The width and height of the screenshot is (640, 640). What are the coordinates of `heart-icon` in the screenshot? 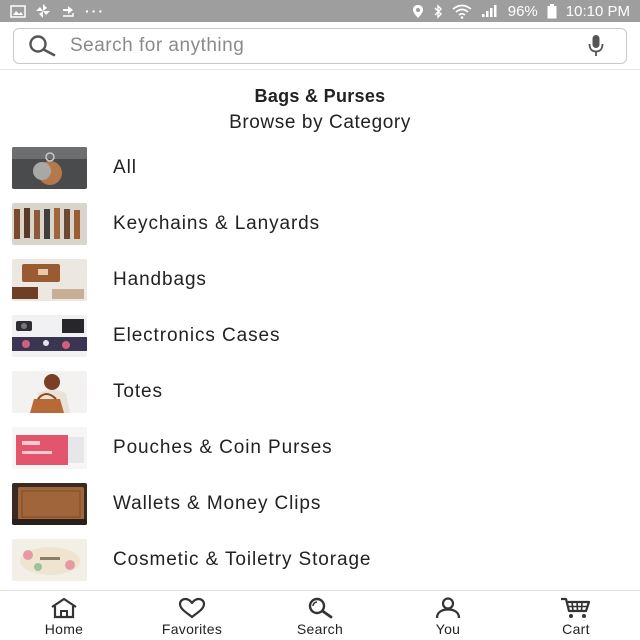 It's located at (192, 608).